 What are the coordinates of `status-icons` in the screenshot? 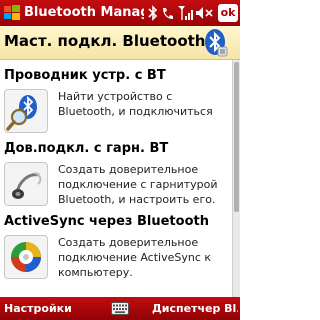 It's located at (180, 13).